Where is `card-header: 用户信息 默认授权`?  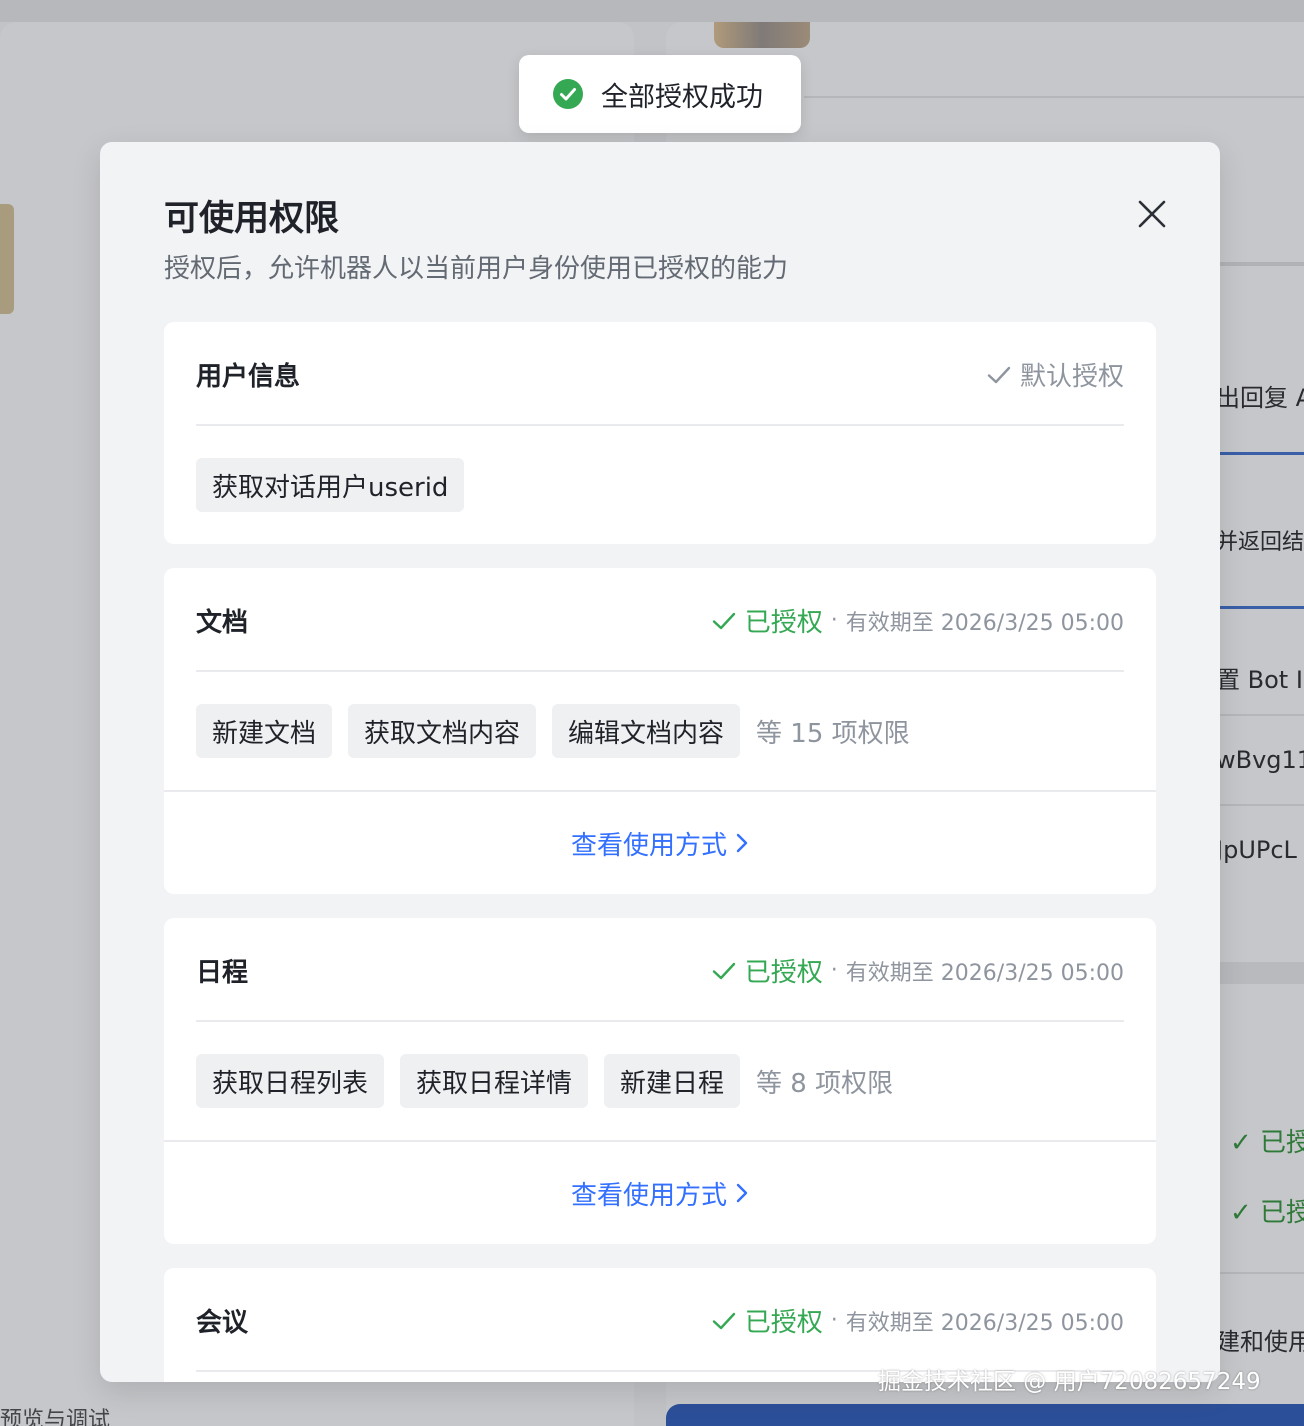 card-header: 用户信息 默认授权 is located at coordinates (660, 374).